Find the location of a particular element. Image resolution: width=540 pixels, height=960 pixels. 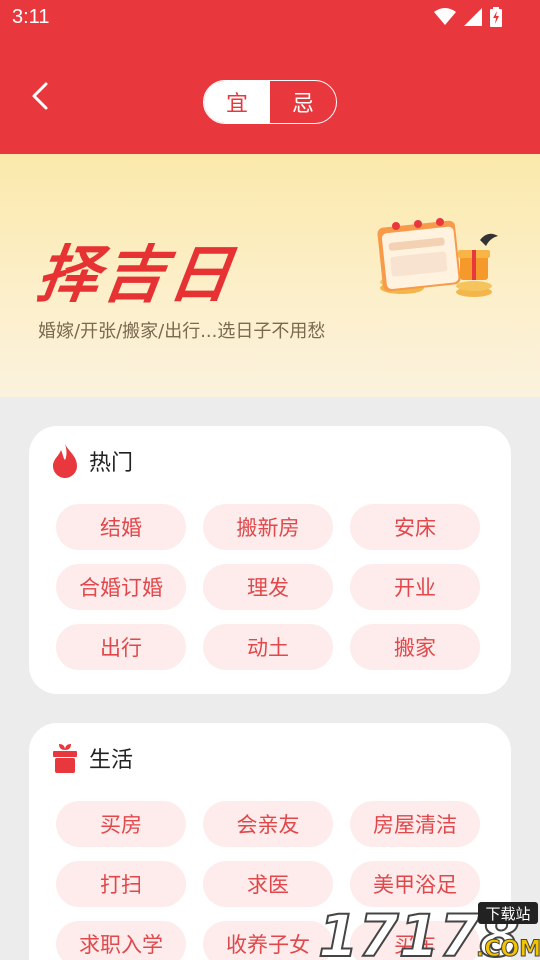

chip-meet-friends: 会亲友 is located at coordinates (268, 824).